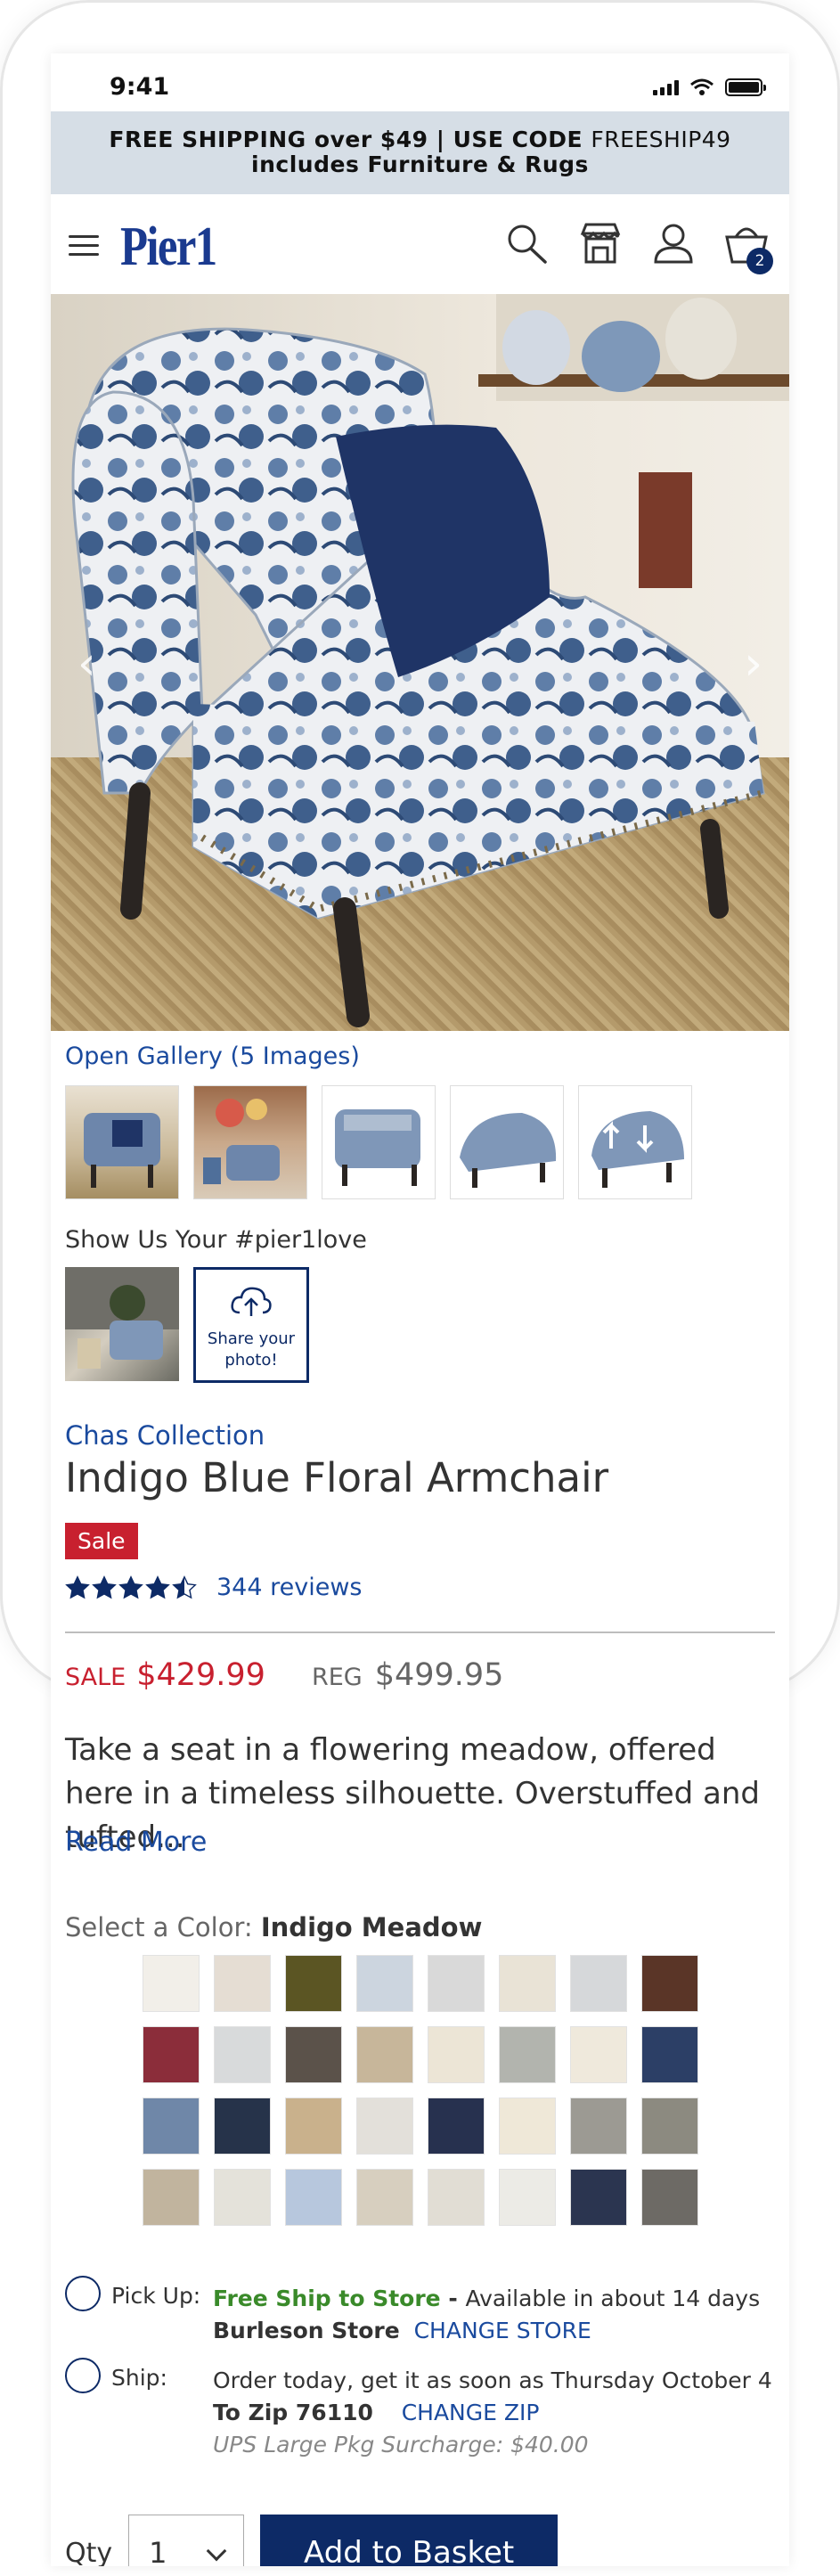 This screenshot has height=2576, width=840. I want to click on hero-prev-arrow: ‹, so click(86, 664).